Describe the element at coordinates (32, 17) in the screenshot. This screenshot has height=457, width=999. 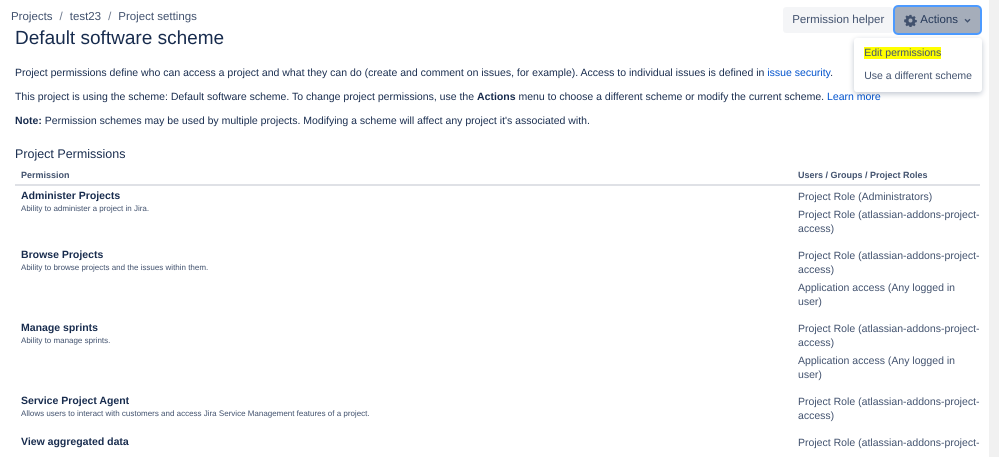
I see `breadcrumb-link: Projects` at that location.